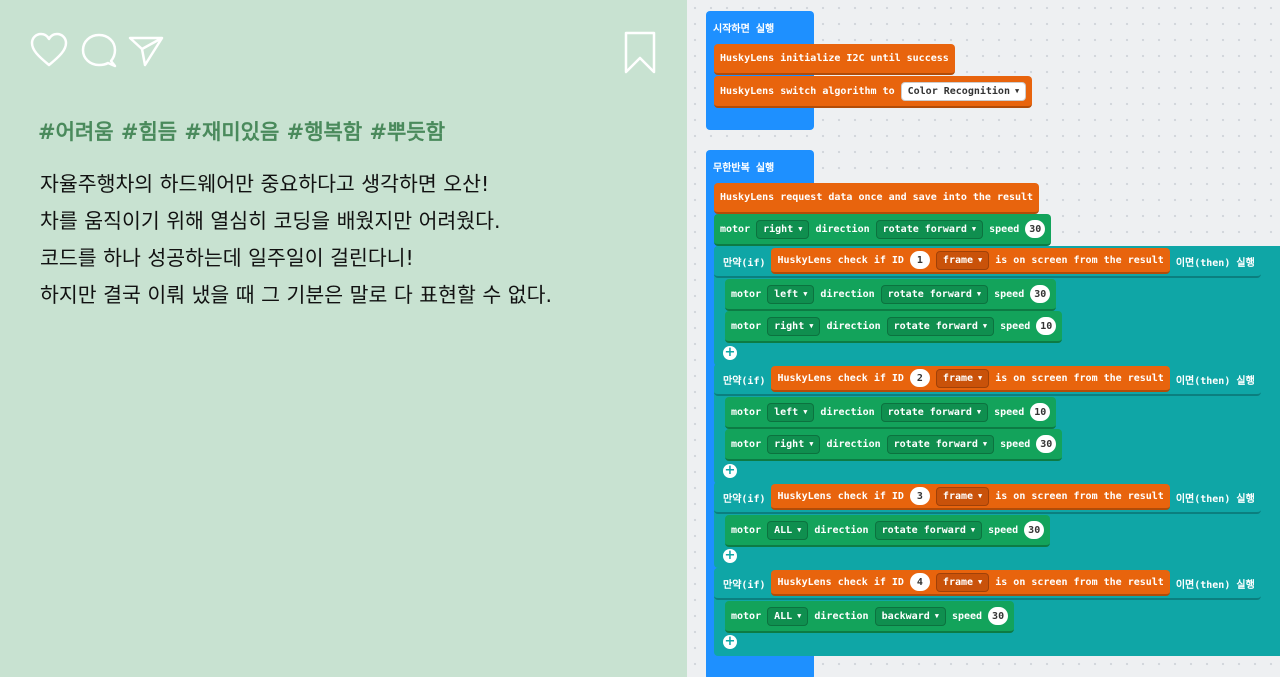 This screenshot has width=1280, height=677. Describe the element at coordinates (265, 184) in the screenshot. I see `caption-line: 자율주행차의 하드웨어만 중요하다고 생각하면 오산!` at that location.